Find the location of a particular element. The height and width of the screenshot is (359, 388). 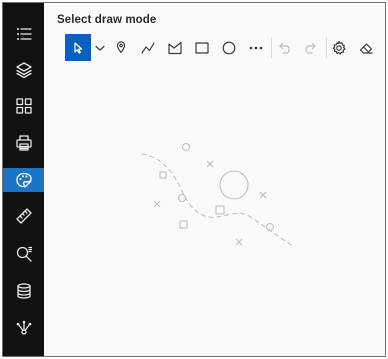

select-tool-button is located at coordinates (78, 47).